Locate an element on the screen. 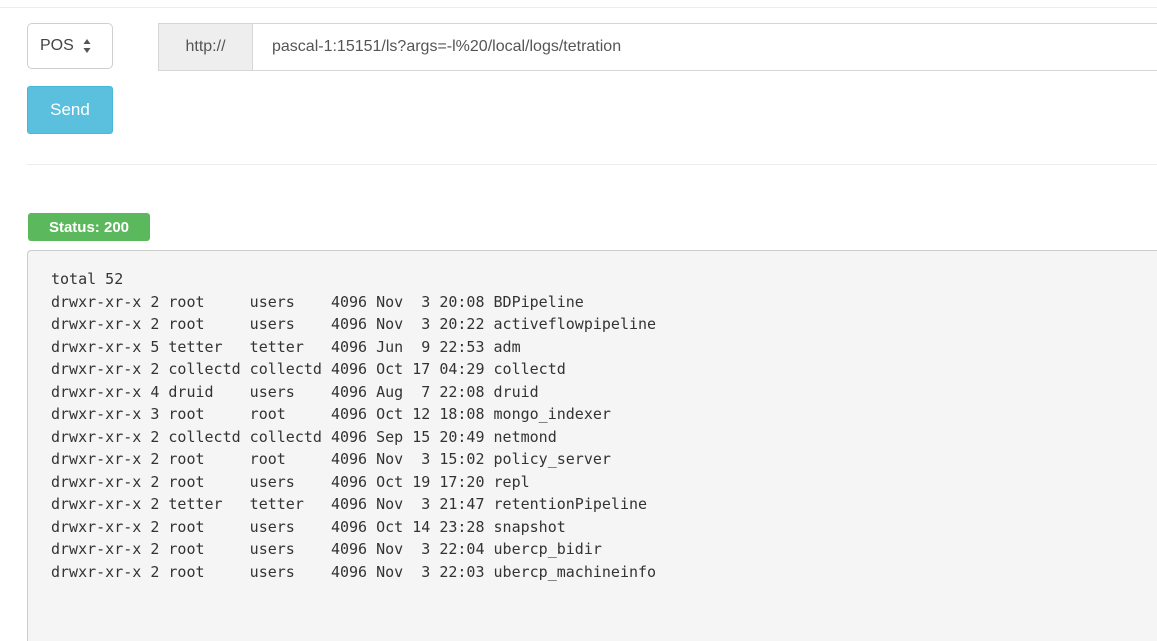  url-input-group: http:// is located at coordinates (657, 47).